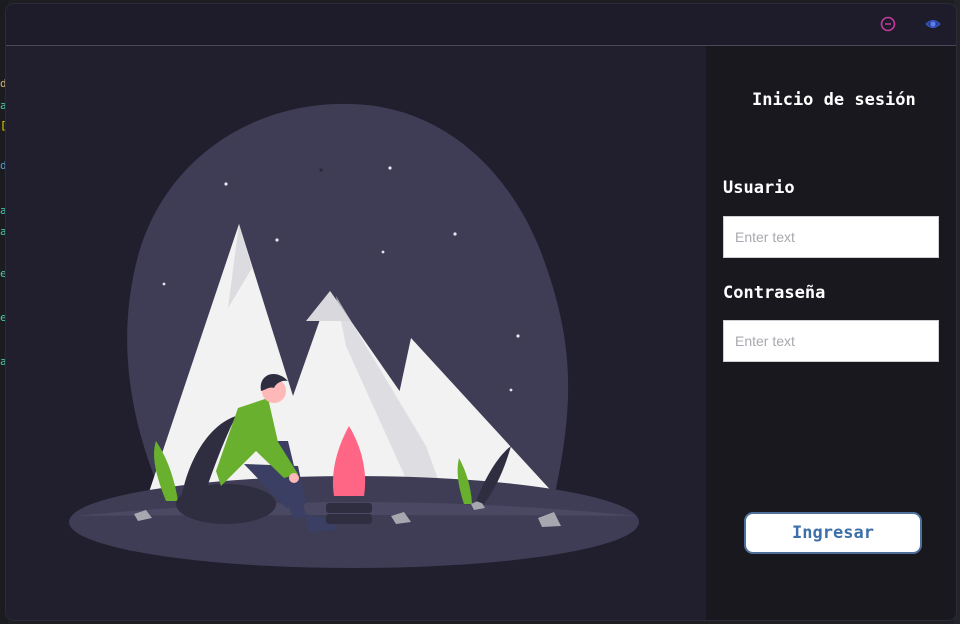  I want to click on password-input, so click(831, 341).